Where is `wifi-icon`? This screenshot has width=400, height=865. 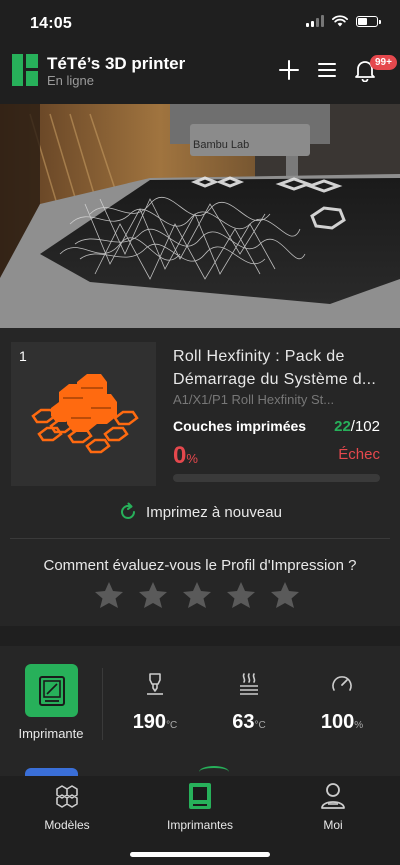 wifi-icon is located at coordinates (340, 21).